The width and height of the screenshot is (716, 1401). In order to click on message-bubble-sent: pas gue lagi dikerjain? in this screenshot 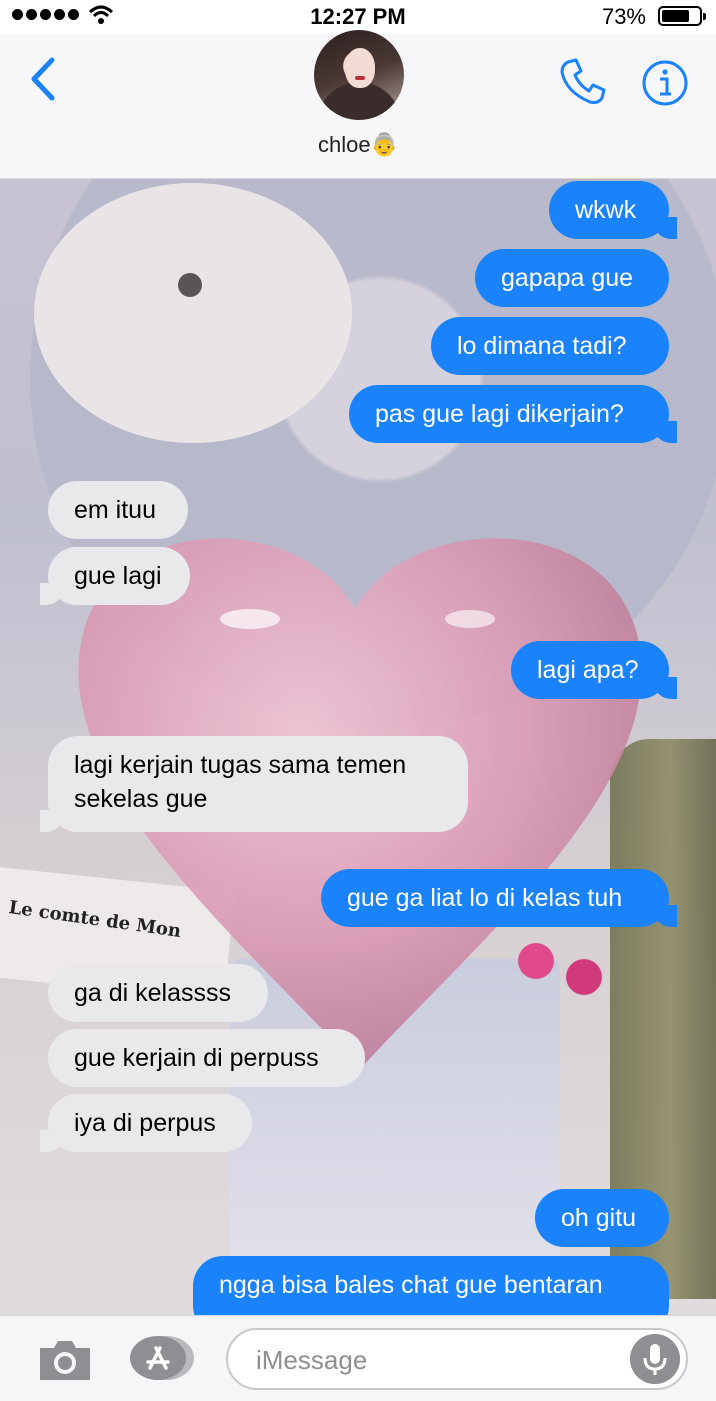, I will do `click(513, 414)`.